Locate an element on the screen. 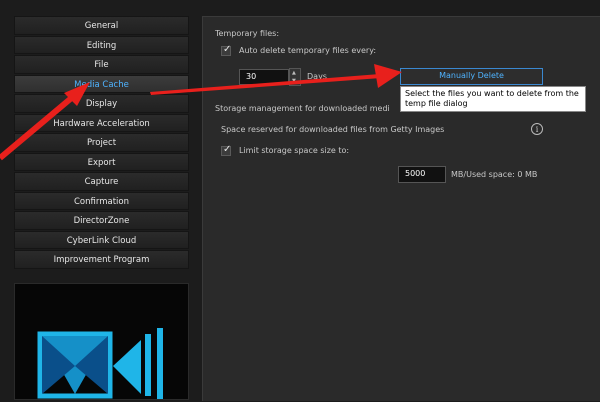 The width and height of the screenshot is (600, 402). days-stepper: ▲ ▼ is located at coordinates (295, 77).